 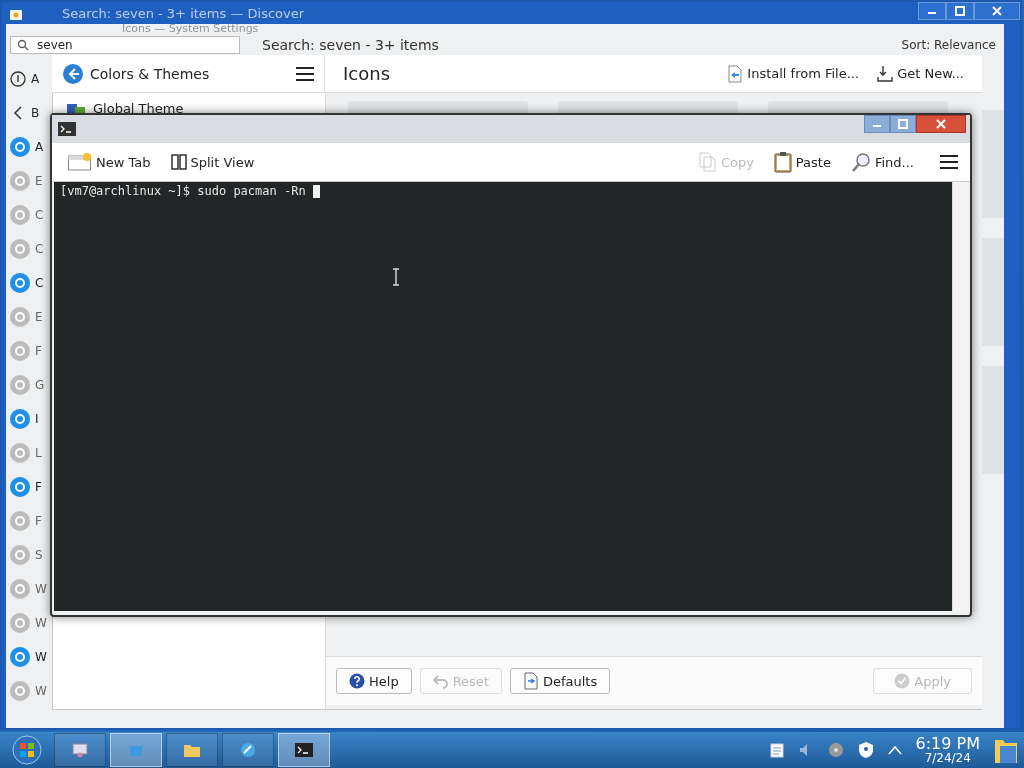 What do you see at coordinates (802, 162) in the screenshot?
I see `toolbar-button: Paste` at bounding box center [802, 162].